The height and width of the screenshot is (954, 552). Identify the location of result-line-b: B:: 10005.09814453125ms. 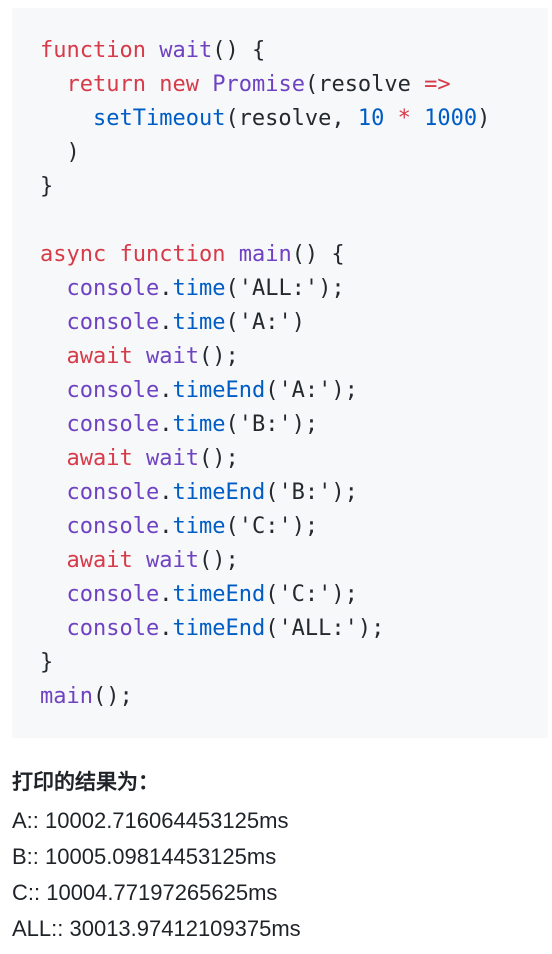
(144, 856).